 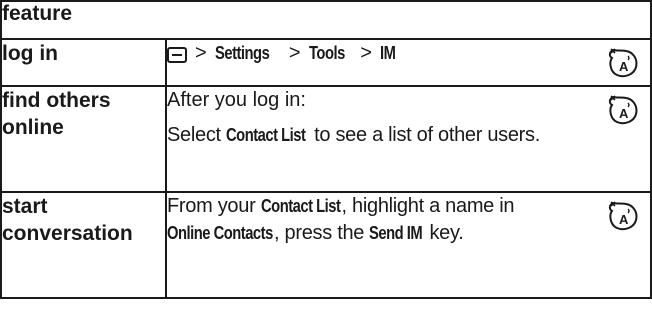 I want to click on text-span: to see a list of other users., so click(x=427, y=135).